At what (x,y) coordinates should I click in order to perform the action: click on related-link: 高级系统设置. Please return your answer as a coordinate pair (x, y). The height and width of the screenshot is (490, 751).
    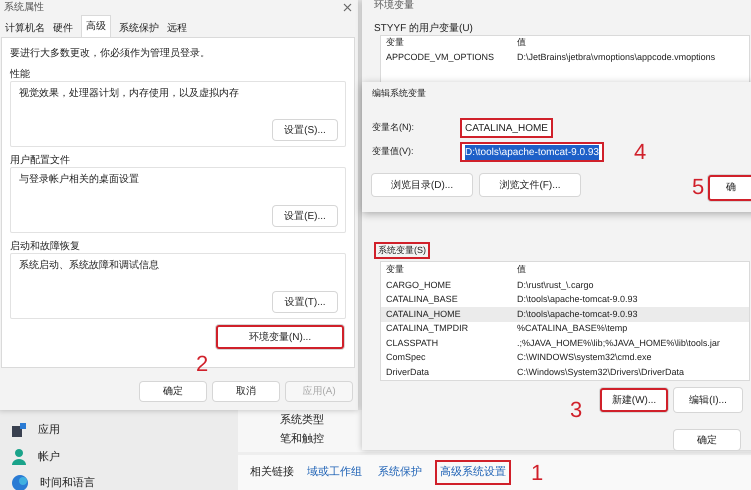
    Looking at the image, I should click on (473, 472).